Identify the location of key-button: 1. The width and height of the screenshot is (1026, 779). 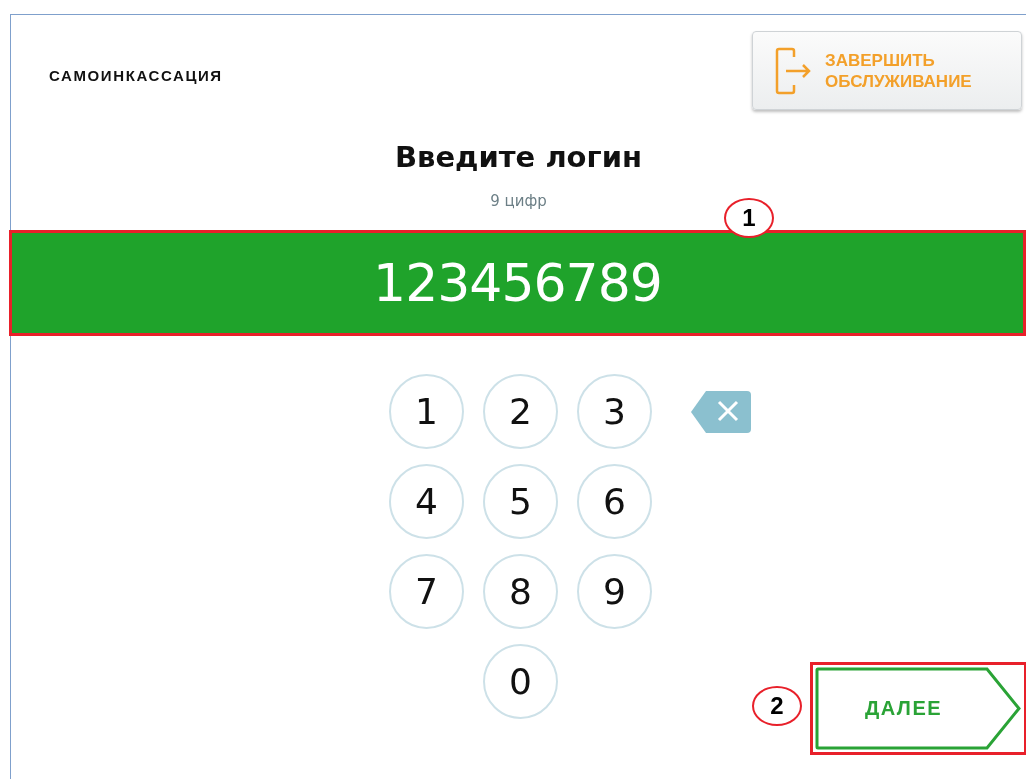
(426, 411).